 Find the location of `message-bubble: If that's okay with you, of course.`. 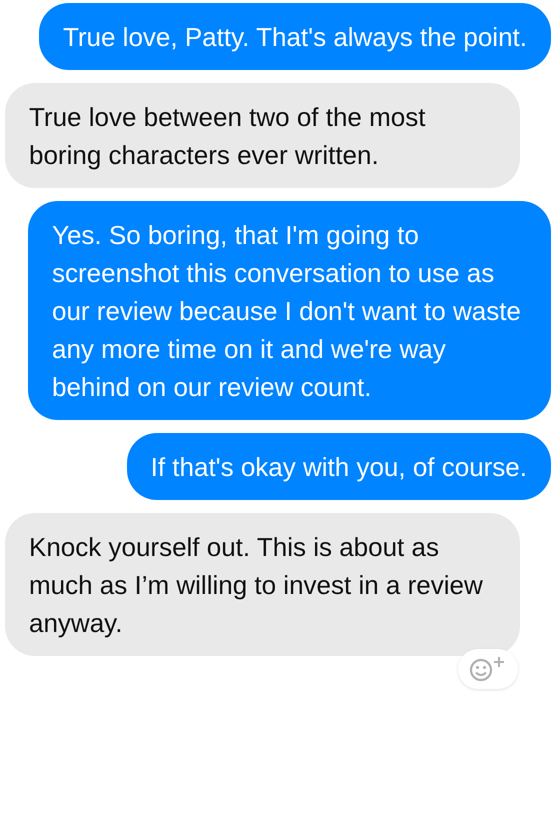

message-bubble: If that's okay with you, of course. is located at coordinates (338, 466).